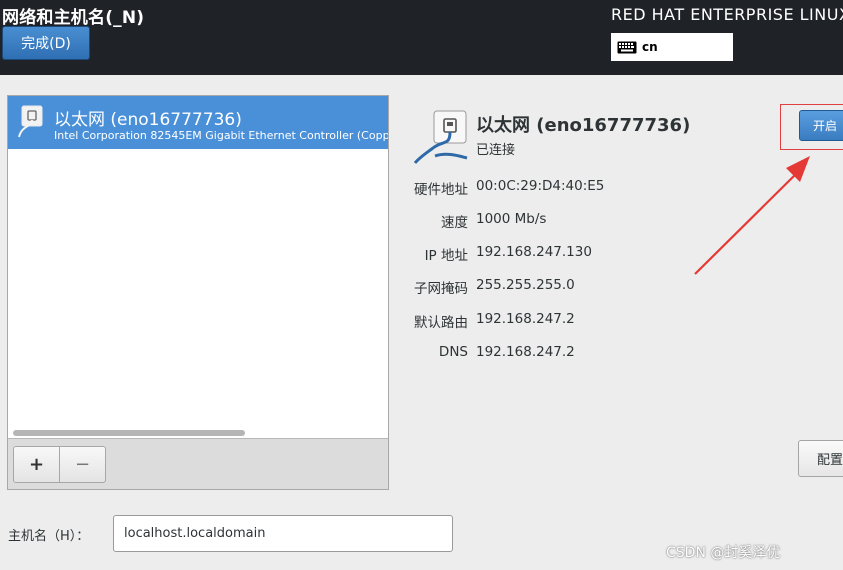 Image resolution: width=843 pixels, height=570 pixels. I want to click on property-label: IP 地址, so click(446, 256).